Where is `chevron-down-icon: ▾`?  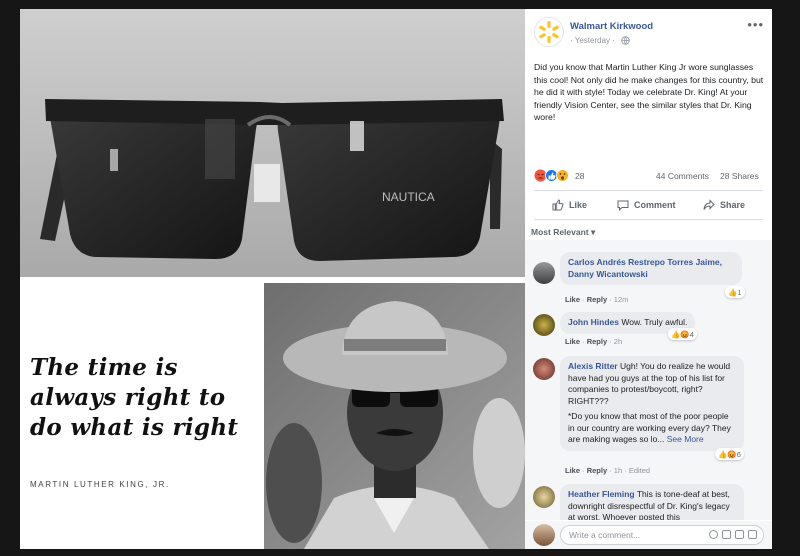
chevron-down-icon: ▾ is located at coordinates (593, 232).